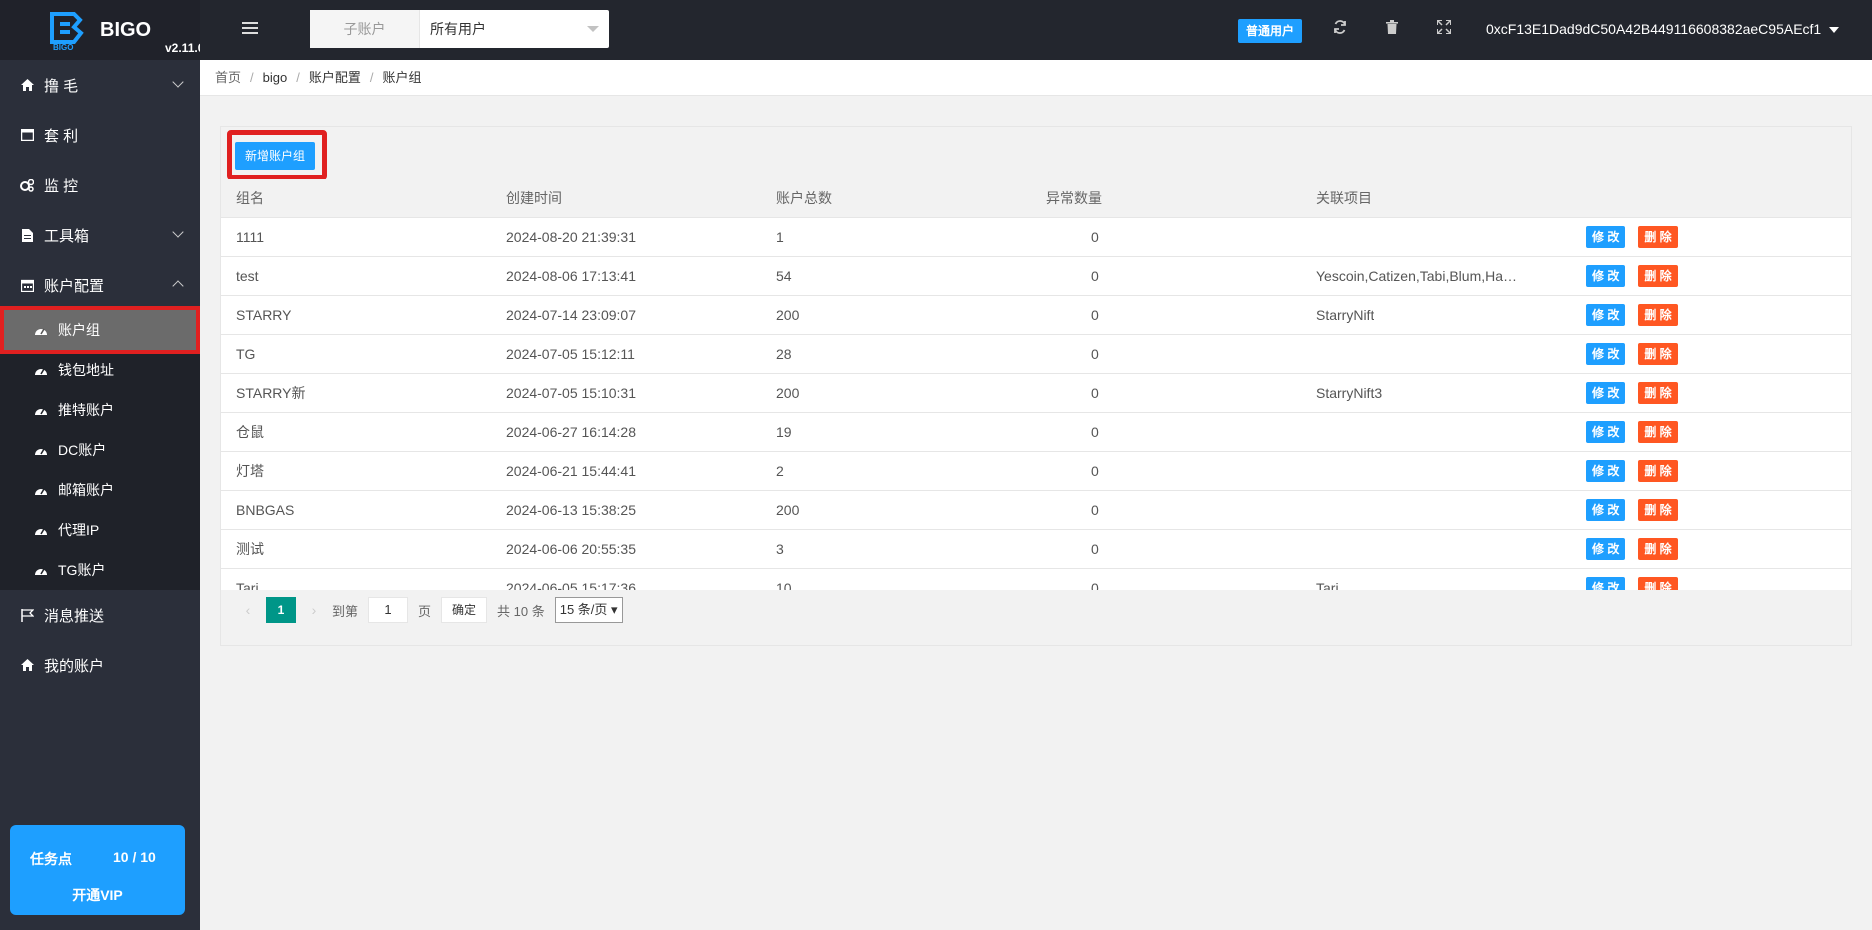  Describe the element at coordinates (356, 549) in the screenshot. I see `cell-name: 测试` at that location.